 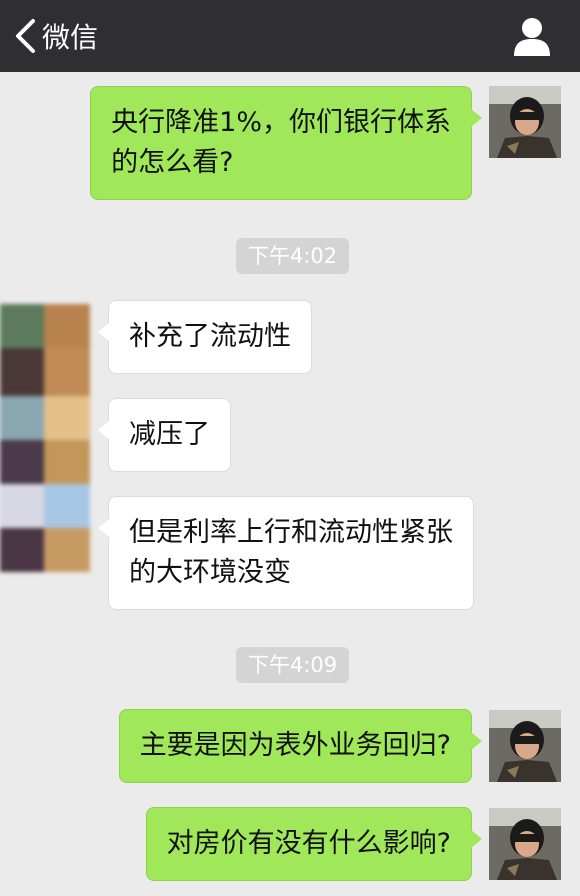 I want to click on message-line: 减压了, so click(x=169, y=434).